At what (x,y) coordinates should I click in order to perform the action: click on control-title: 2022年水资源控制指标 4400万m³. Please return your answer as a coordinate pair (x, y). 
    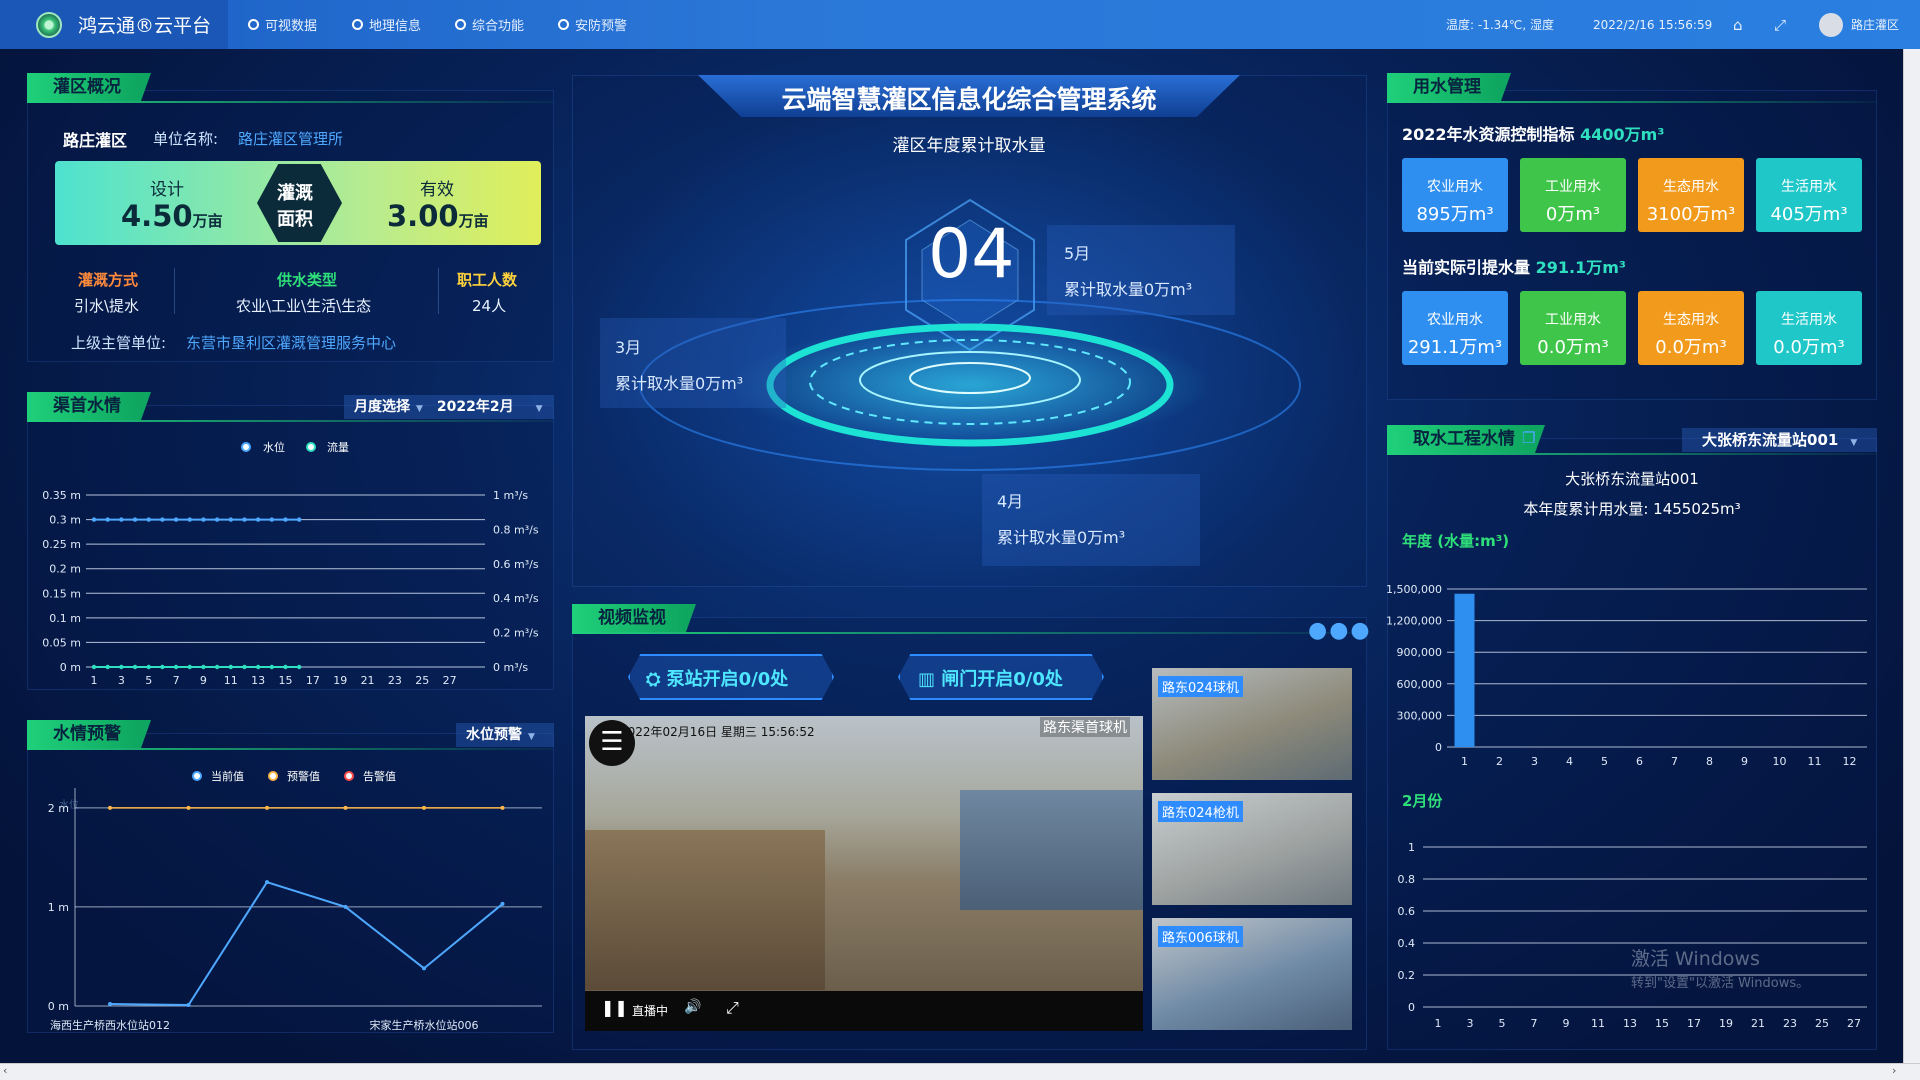
    Looking at the image, I should click on (1533, 134).